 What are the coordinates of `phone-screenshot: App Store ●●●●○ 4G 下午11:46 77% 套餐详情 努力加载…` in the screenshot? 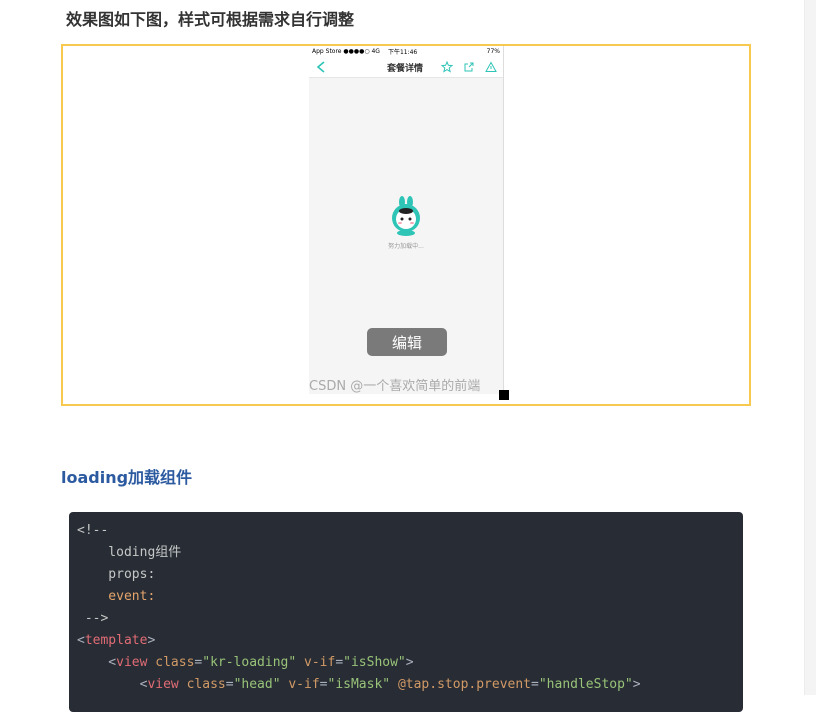 It's located at (406, 220).